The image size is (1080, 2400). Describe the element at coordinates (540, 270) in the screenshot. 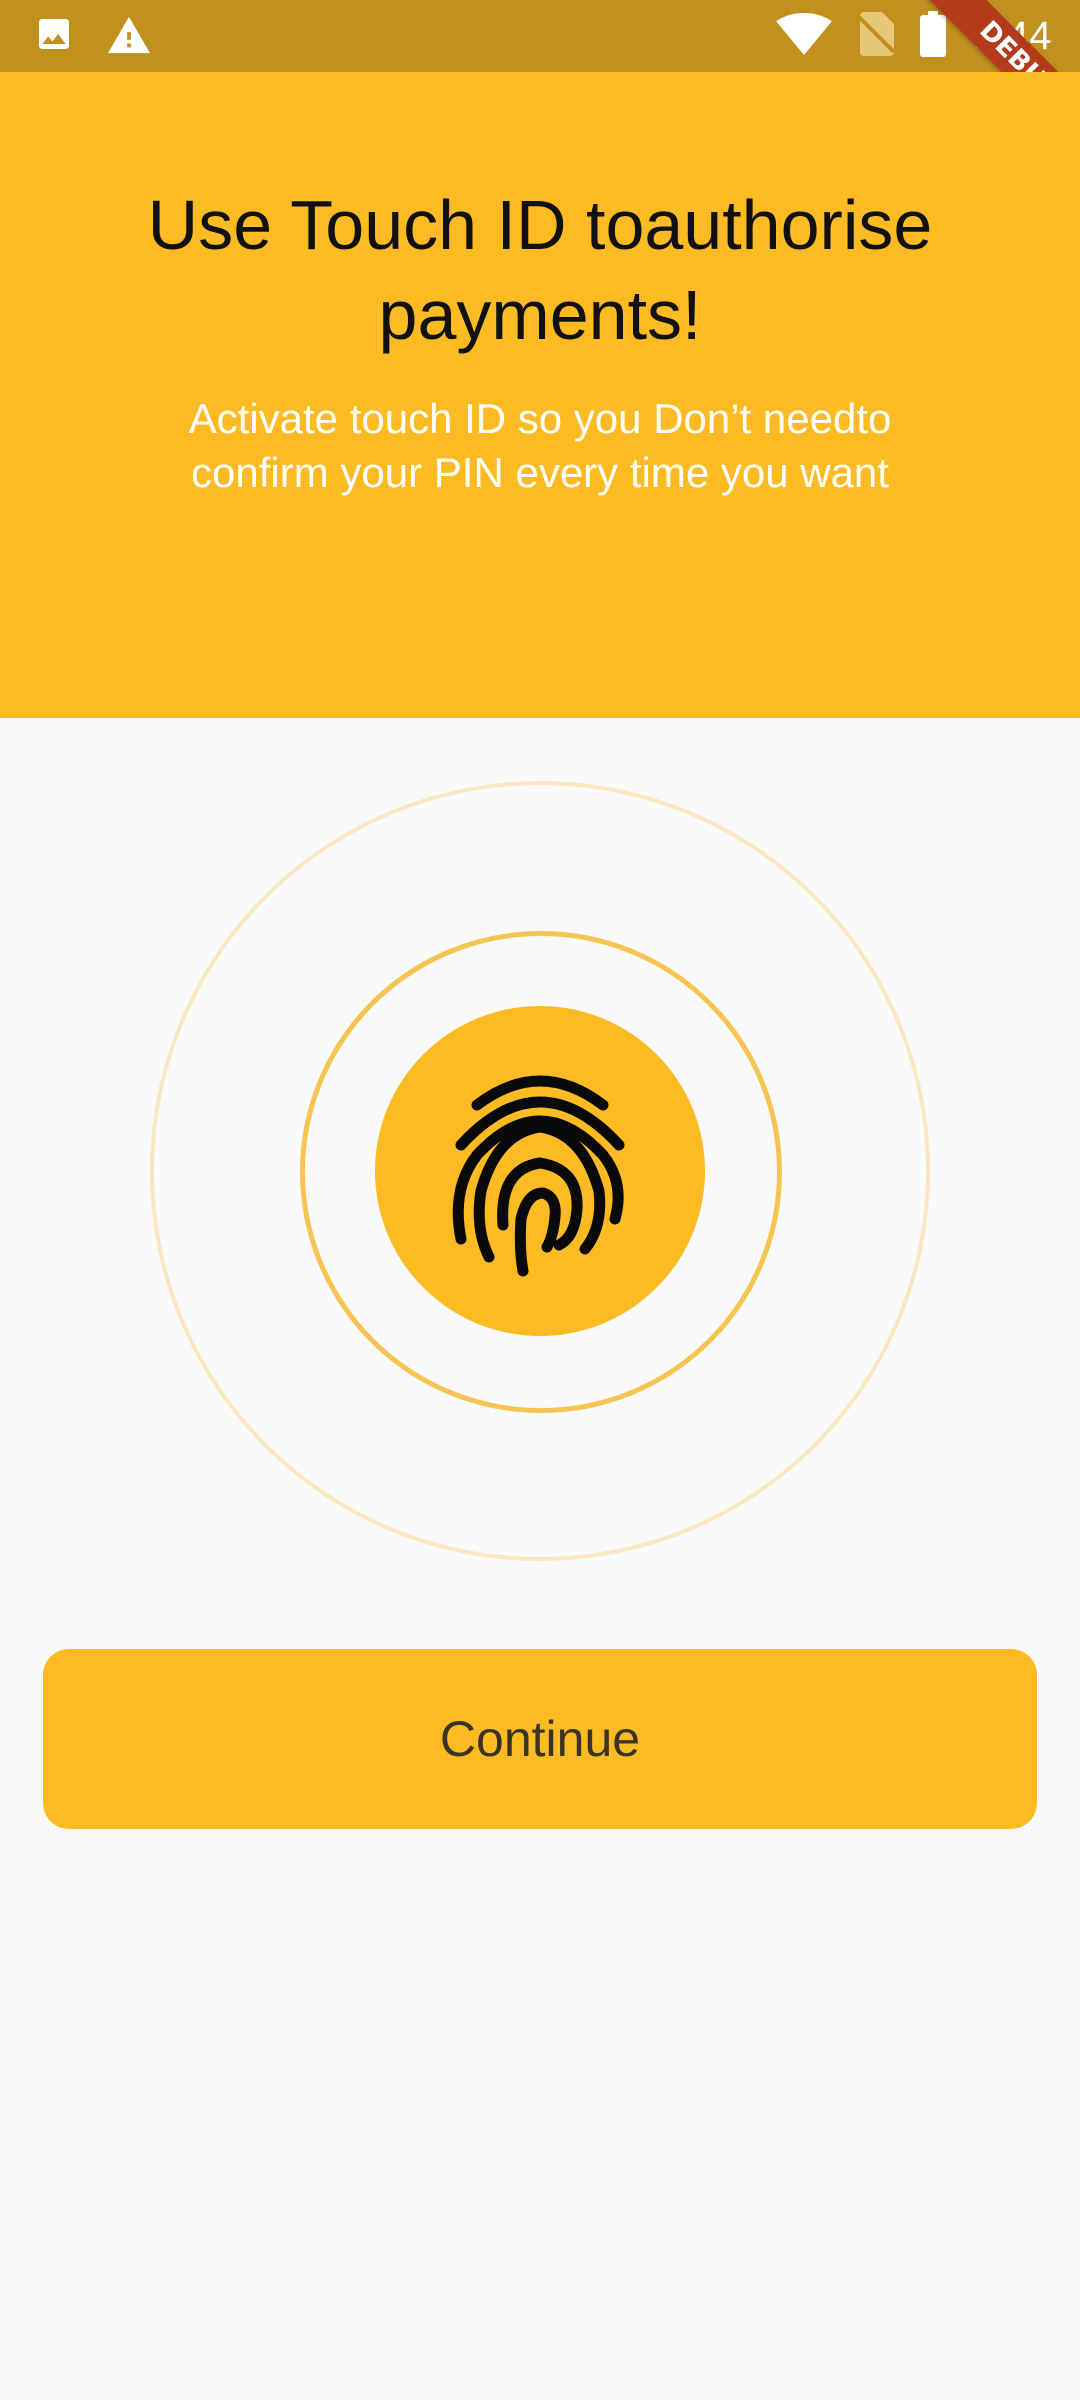

I see `page-title: Use Touch ID toauthorise payments!` at that location.